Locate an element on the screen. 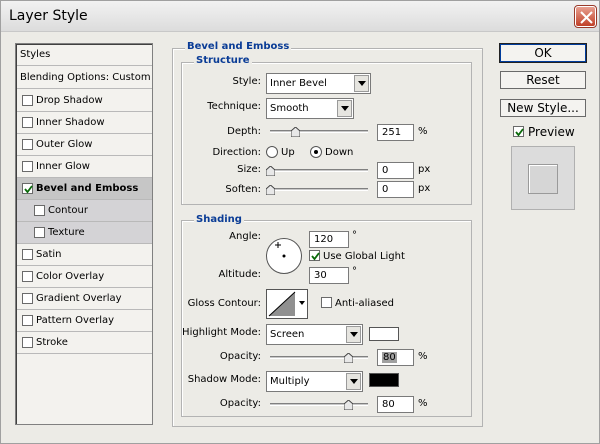 This screenshot has height=444, width=600. altitude-unit: ° is located at coordinates (354, 271).